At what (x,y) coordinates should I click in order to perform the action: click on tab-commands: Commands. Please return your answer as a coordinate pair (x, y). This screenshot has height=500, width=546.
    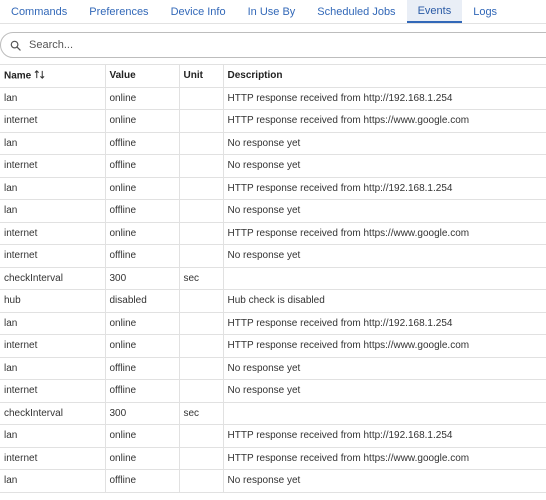
    Looking at the image, I should click on (39, 11).